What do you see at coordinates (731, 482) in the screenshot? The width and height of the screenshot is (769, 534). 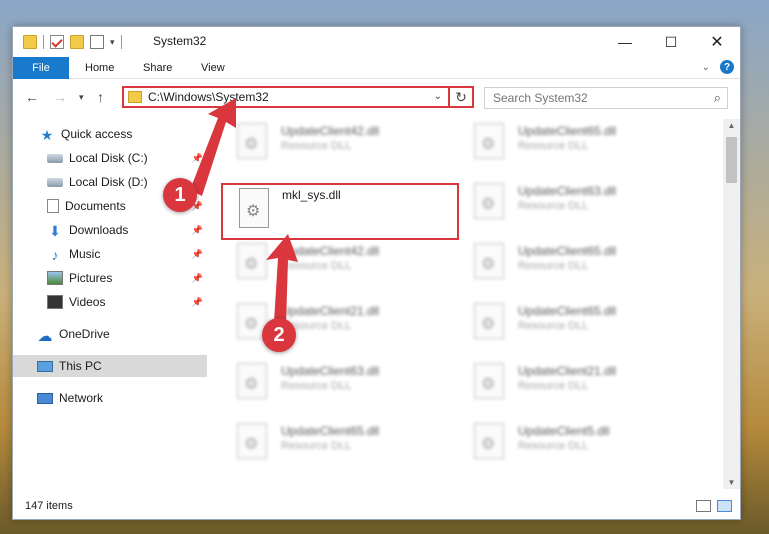 I see `scroll-down-icon: ▼` at bounding box center [731, 482].